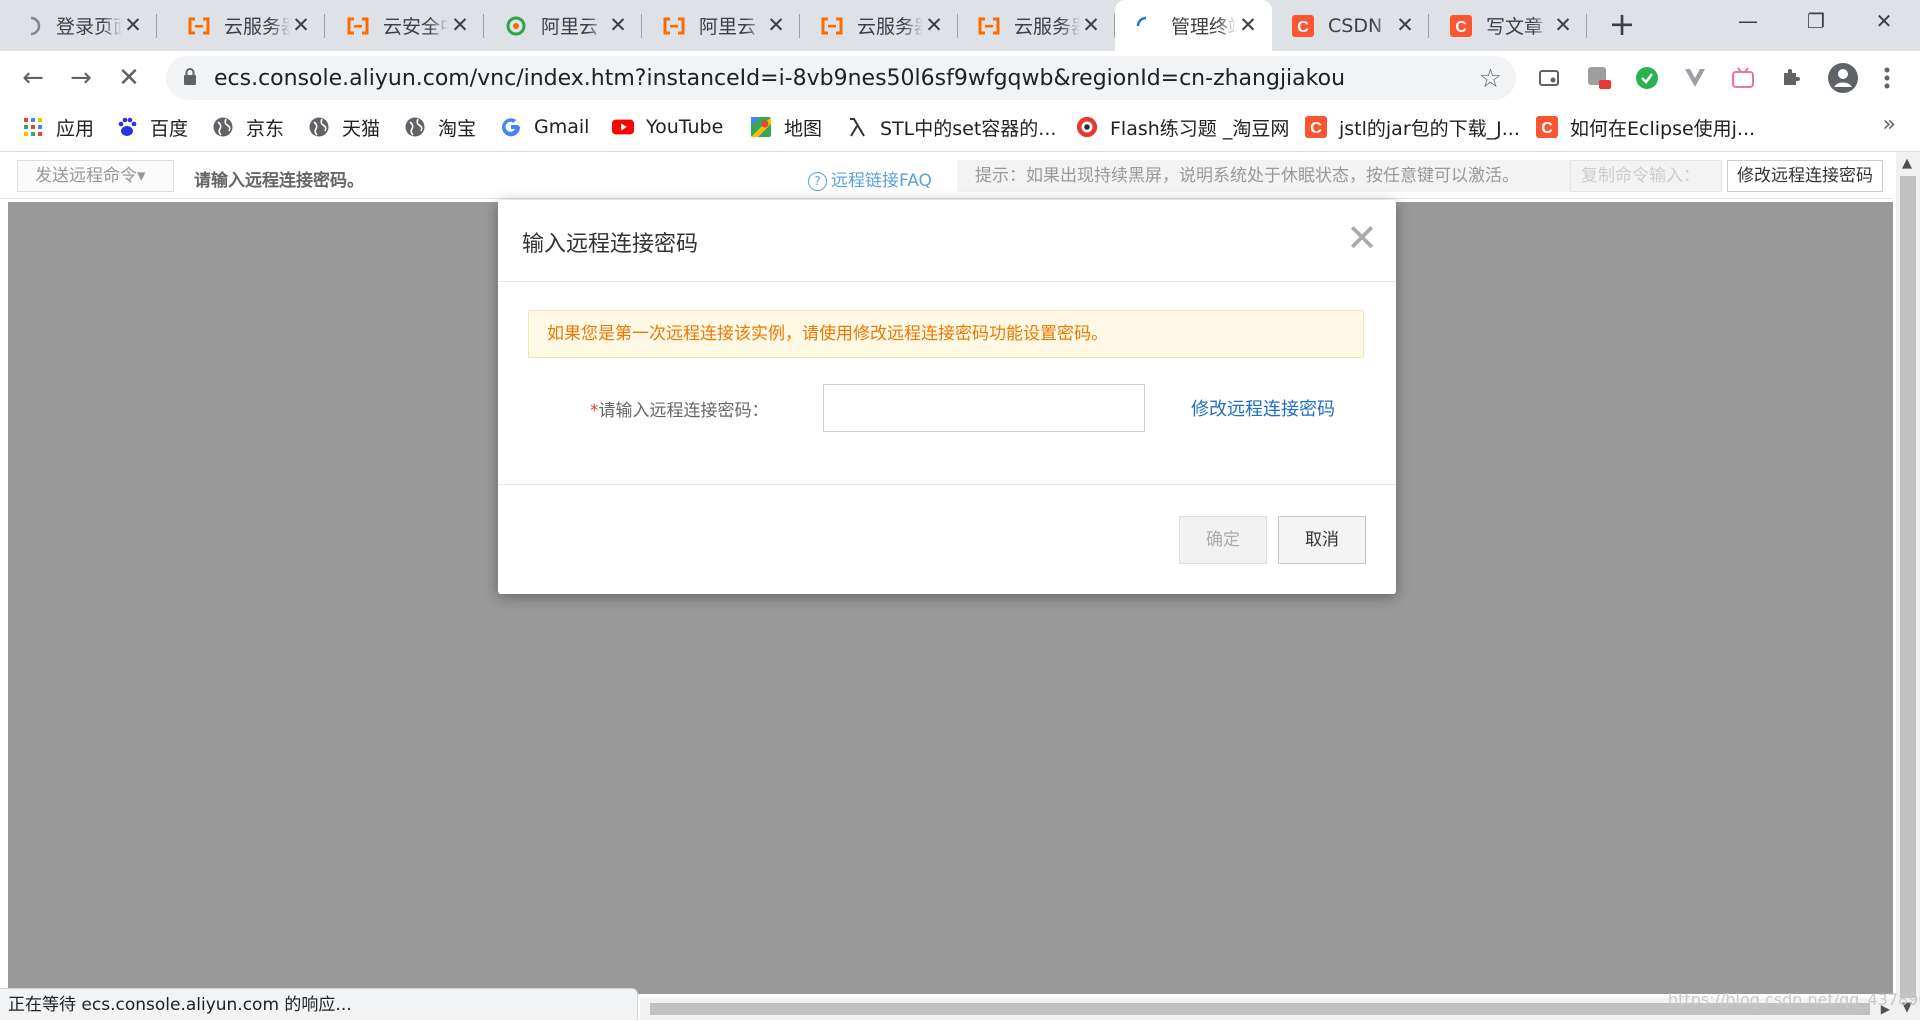  I want to click on vue-devtools-icon, so click(1695, 78).